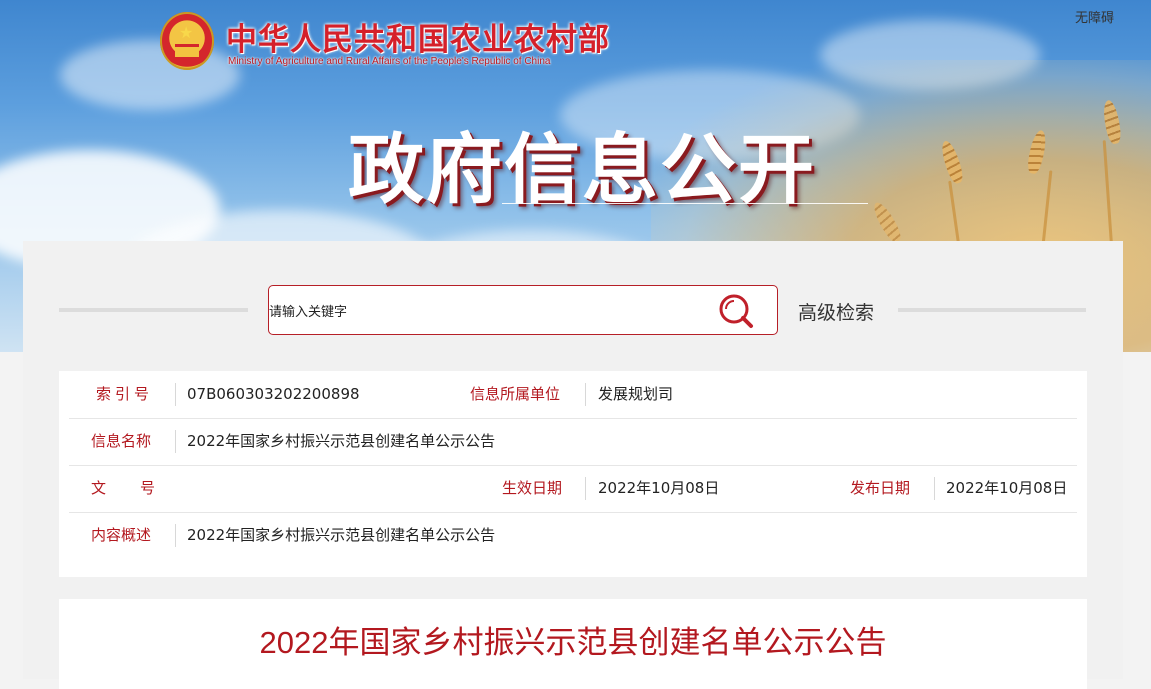  I want to click on ministry-name-cn: 中华人民共和国农业农村部, so click(418, 36).